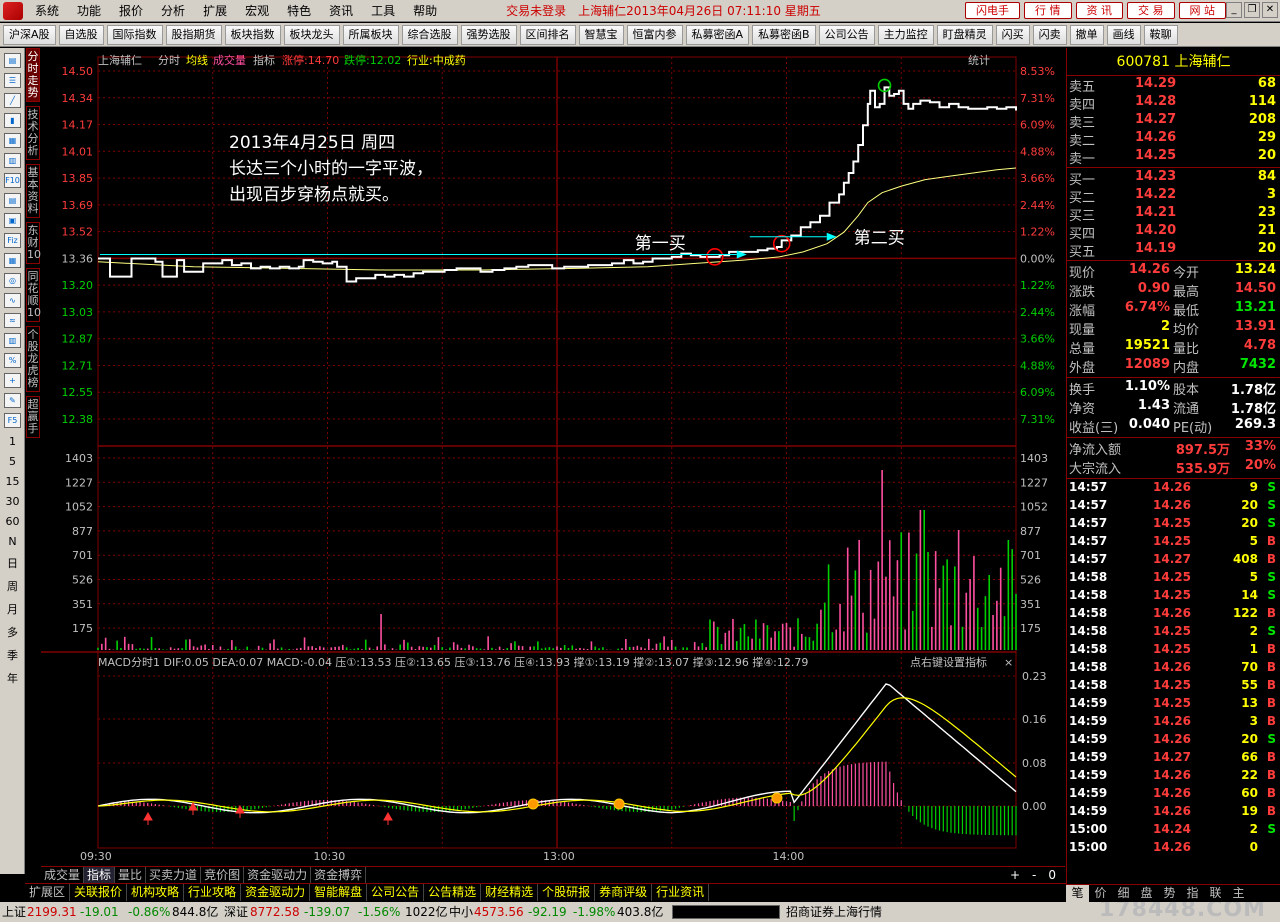 Image resolution: width=1280 pixels, height=922 pixels. What do you see at coordinates (510, 892) in the screenshot?
I see `extension-tab: 财经精选` at bounding box center [510, 892].